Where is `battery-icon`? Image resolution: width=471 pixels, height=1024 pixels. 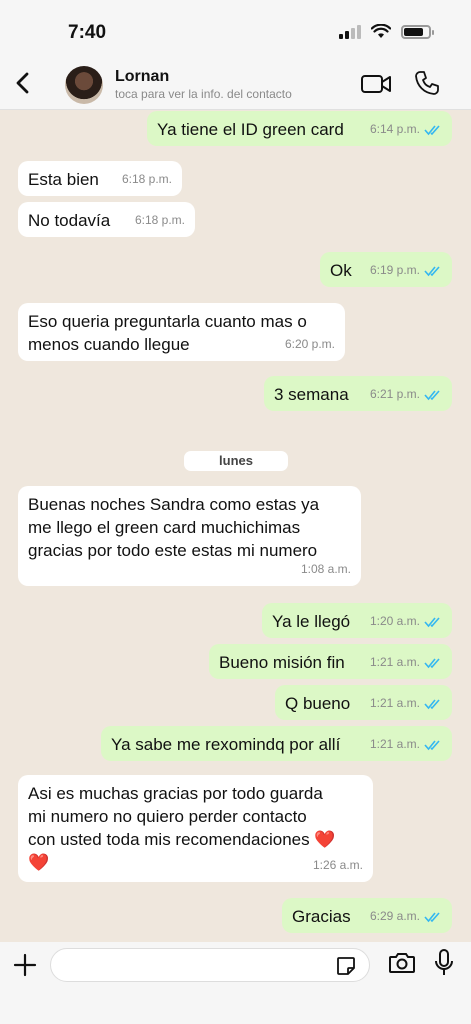 battery-icon is located at coordinates (417, 31).